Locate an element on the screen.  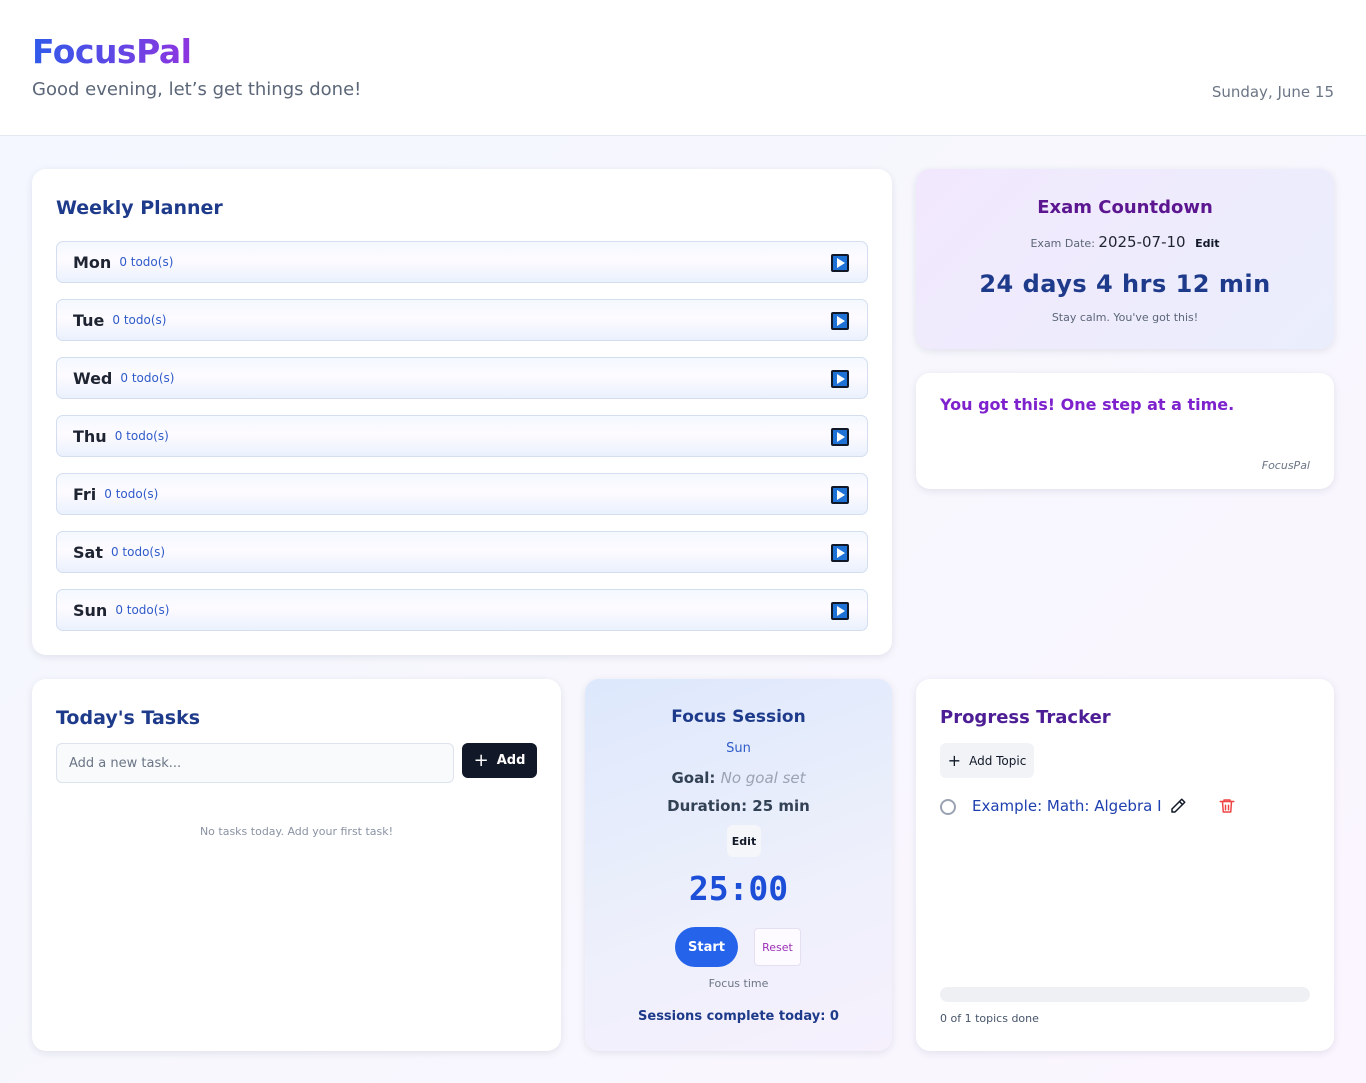
trash-icon is located at coordinates (1227, 806).